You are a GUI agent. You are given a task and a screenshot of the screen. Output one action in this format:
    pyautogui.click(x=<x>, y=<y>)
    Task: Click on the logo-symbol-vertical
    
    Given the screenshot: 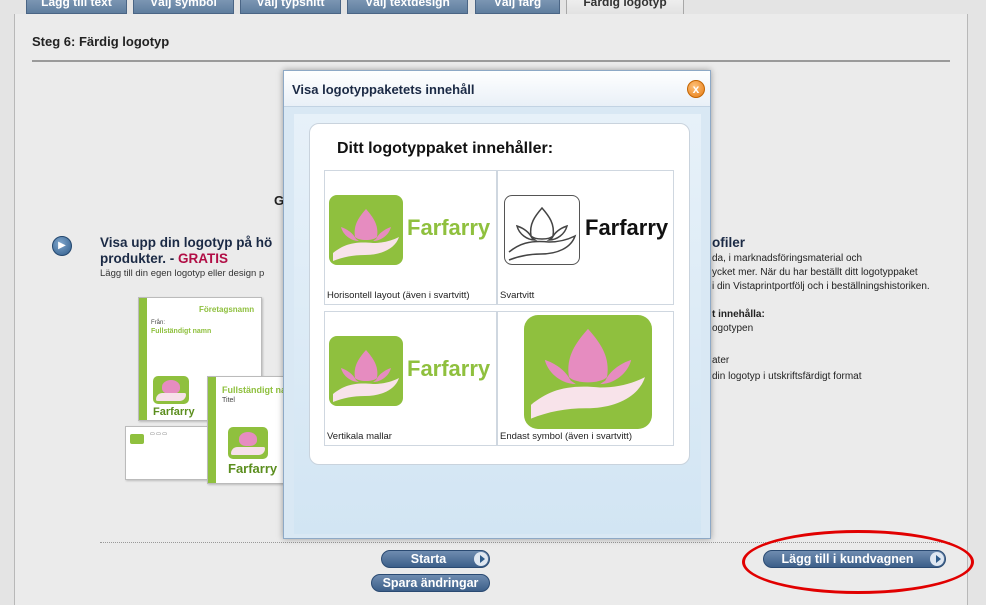 What is the action you would take?
    pyautogui.click(x=366, y=371)
    